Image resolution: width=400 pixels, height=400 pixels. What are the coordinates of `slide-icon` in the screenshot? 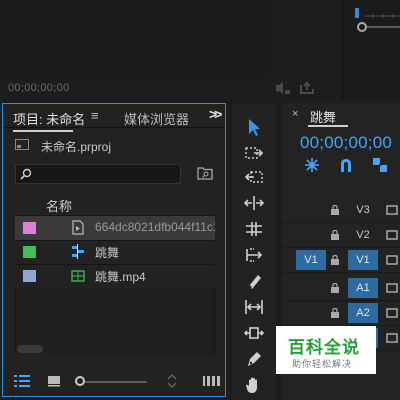 It's located at (254, 333).